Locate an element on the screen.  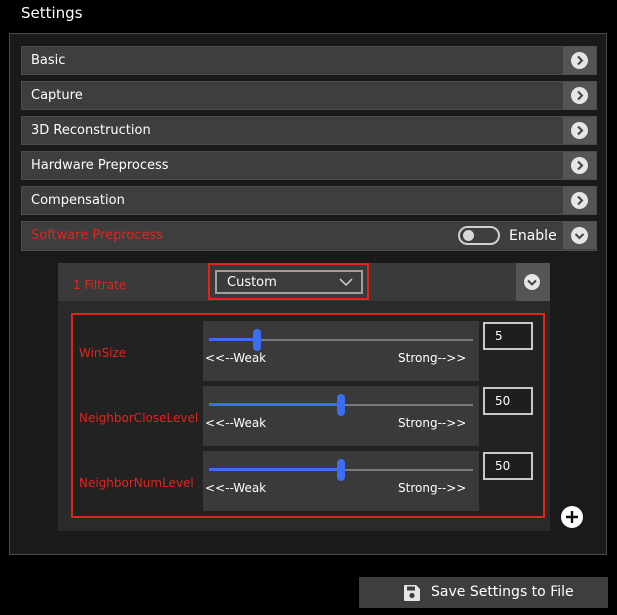
neighbor-num-level-value-input: 50 is located at coordinates (508, 466).